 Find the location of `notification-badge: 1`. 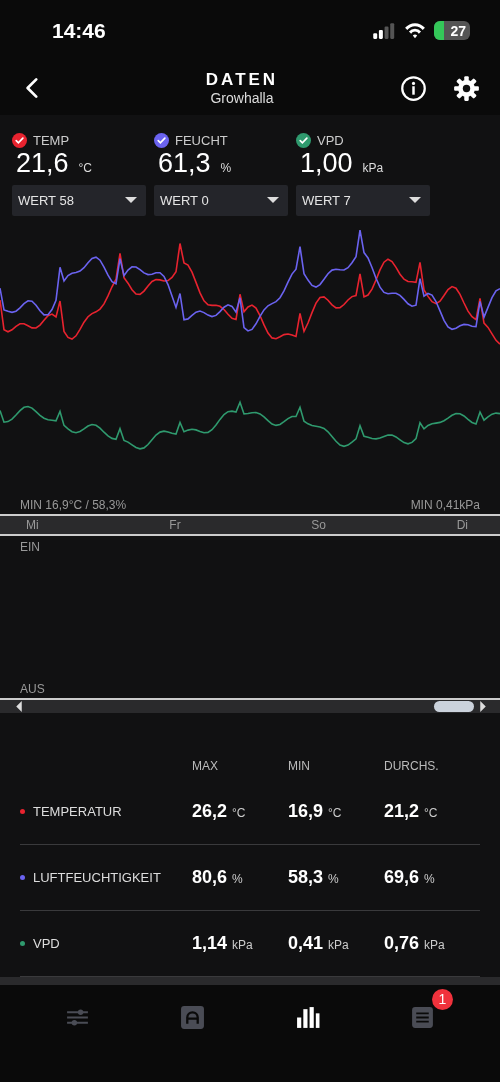

notification-badge: 1 is located at coordinates (442, 999).